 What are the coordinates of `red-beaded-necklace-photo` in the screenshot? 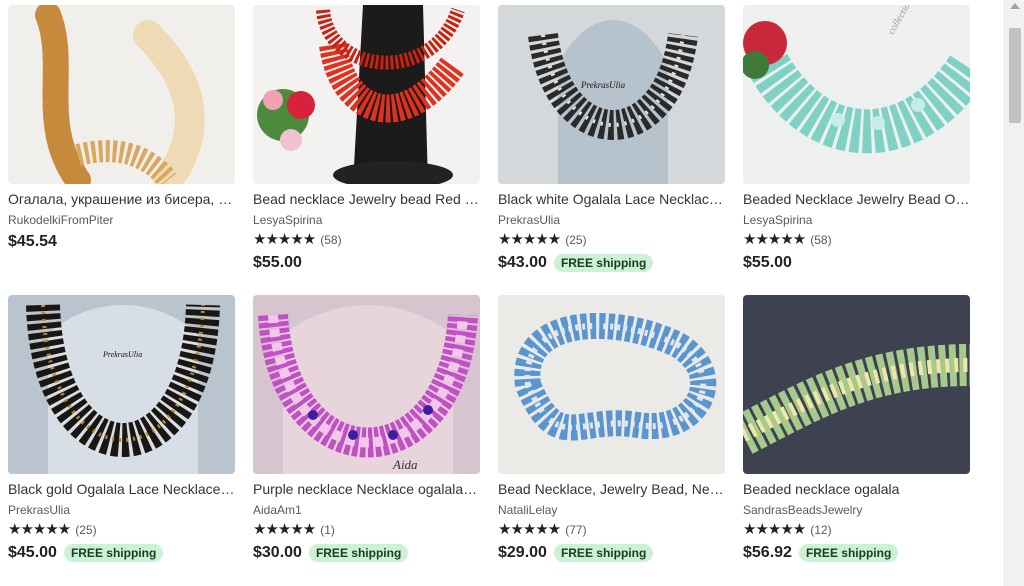 It's located at (366, 94).